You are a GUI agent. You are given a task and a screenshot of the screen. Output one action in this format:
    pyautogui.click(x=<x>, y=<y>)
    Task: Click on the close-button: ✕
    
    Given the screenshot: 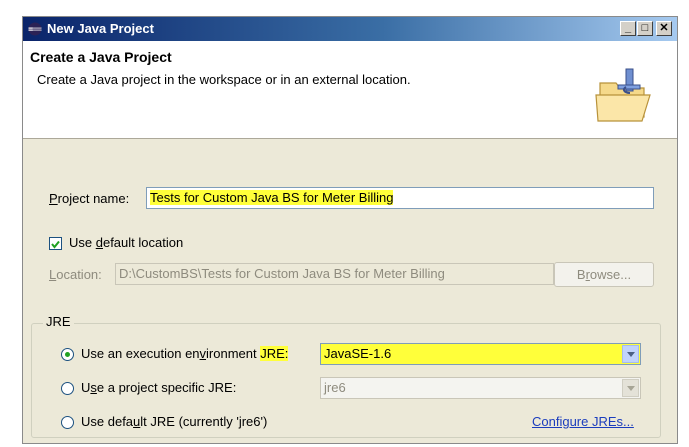 What is the action you would take?
    pyautogui.click(x=664, y=28)
    